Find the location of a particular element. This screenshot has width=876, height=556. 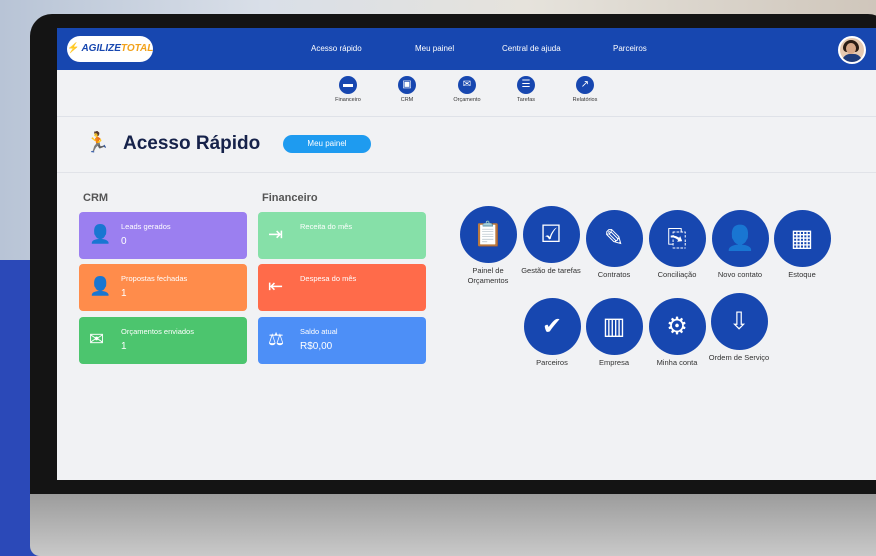

document-edit-icon: ✎ is located at coordinates (614, 238).